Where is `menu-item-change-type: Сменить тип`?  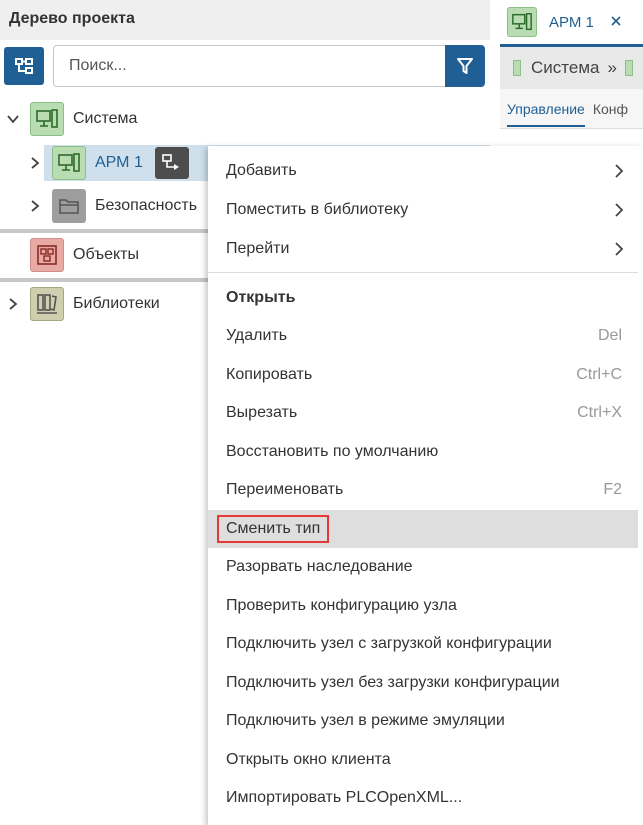
menu-item-change-type: Сменить тип is located at coordinates (423, 529).